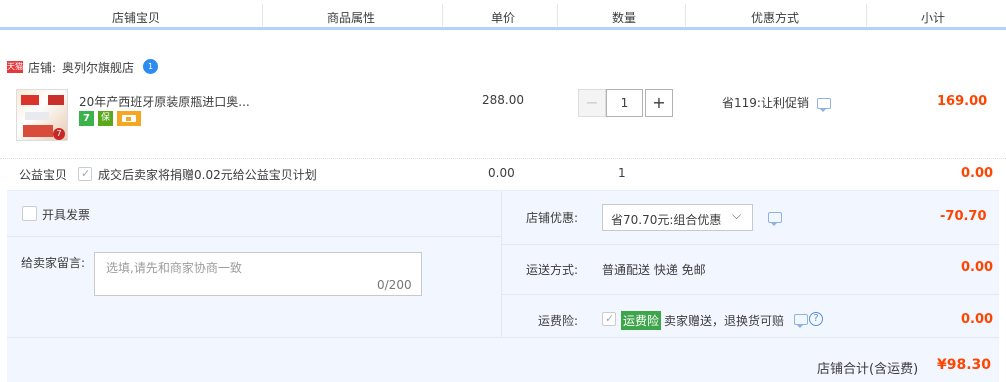 The width and height of the screenshot is (1006, 382). Describe the element at coordinates (174, 268) in the screenshot. I see `message-placeholder: 选填,请先和商家协商一致` at that location.